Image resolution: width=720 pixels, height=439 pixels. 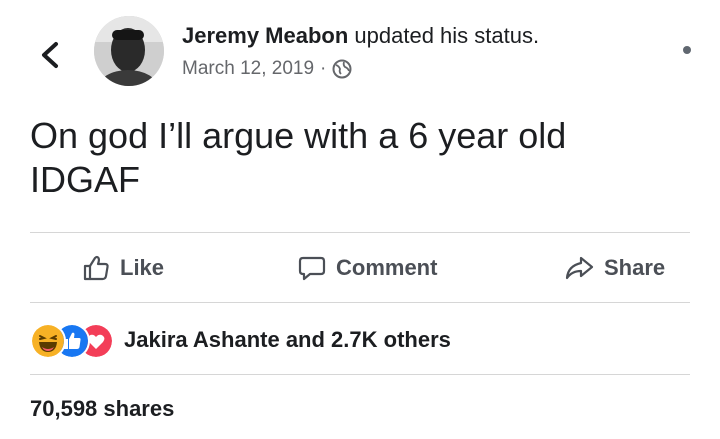 What do you see at coordinates (687, 50) in the screenshot?
I see `more-options-button` at bounding box center [687, 50].